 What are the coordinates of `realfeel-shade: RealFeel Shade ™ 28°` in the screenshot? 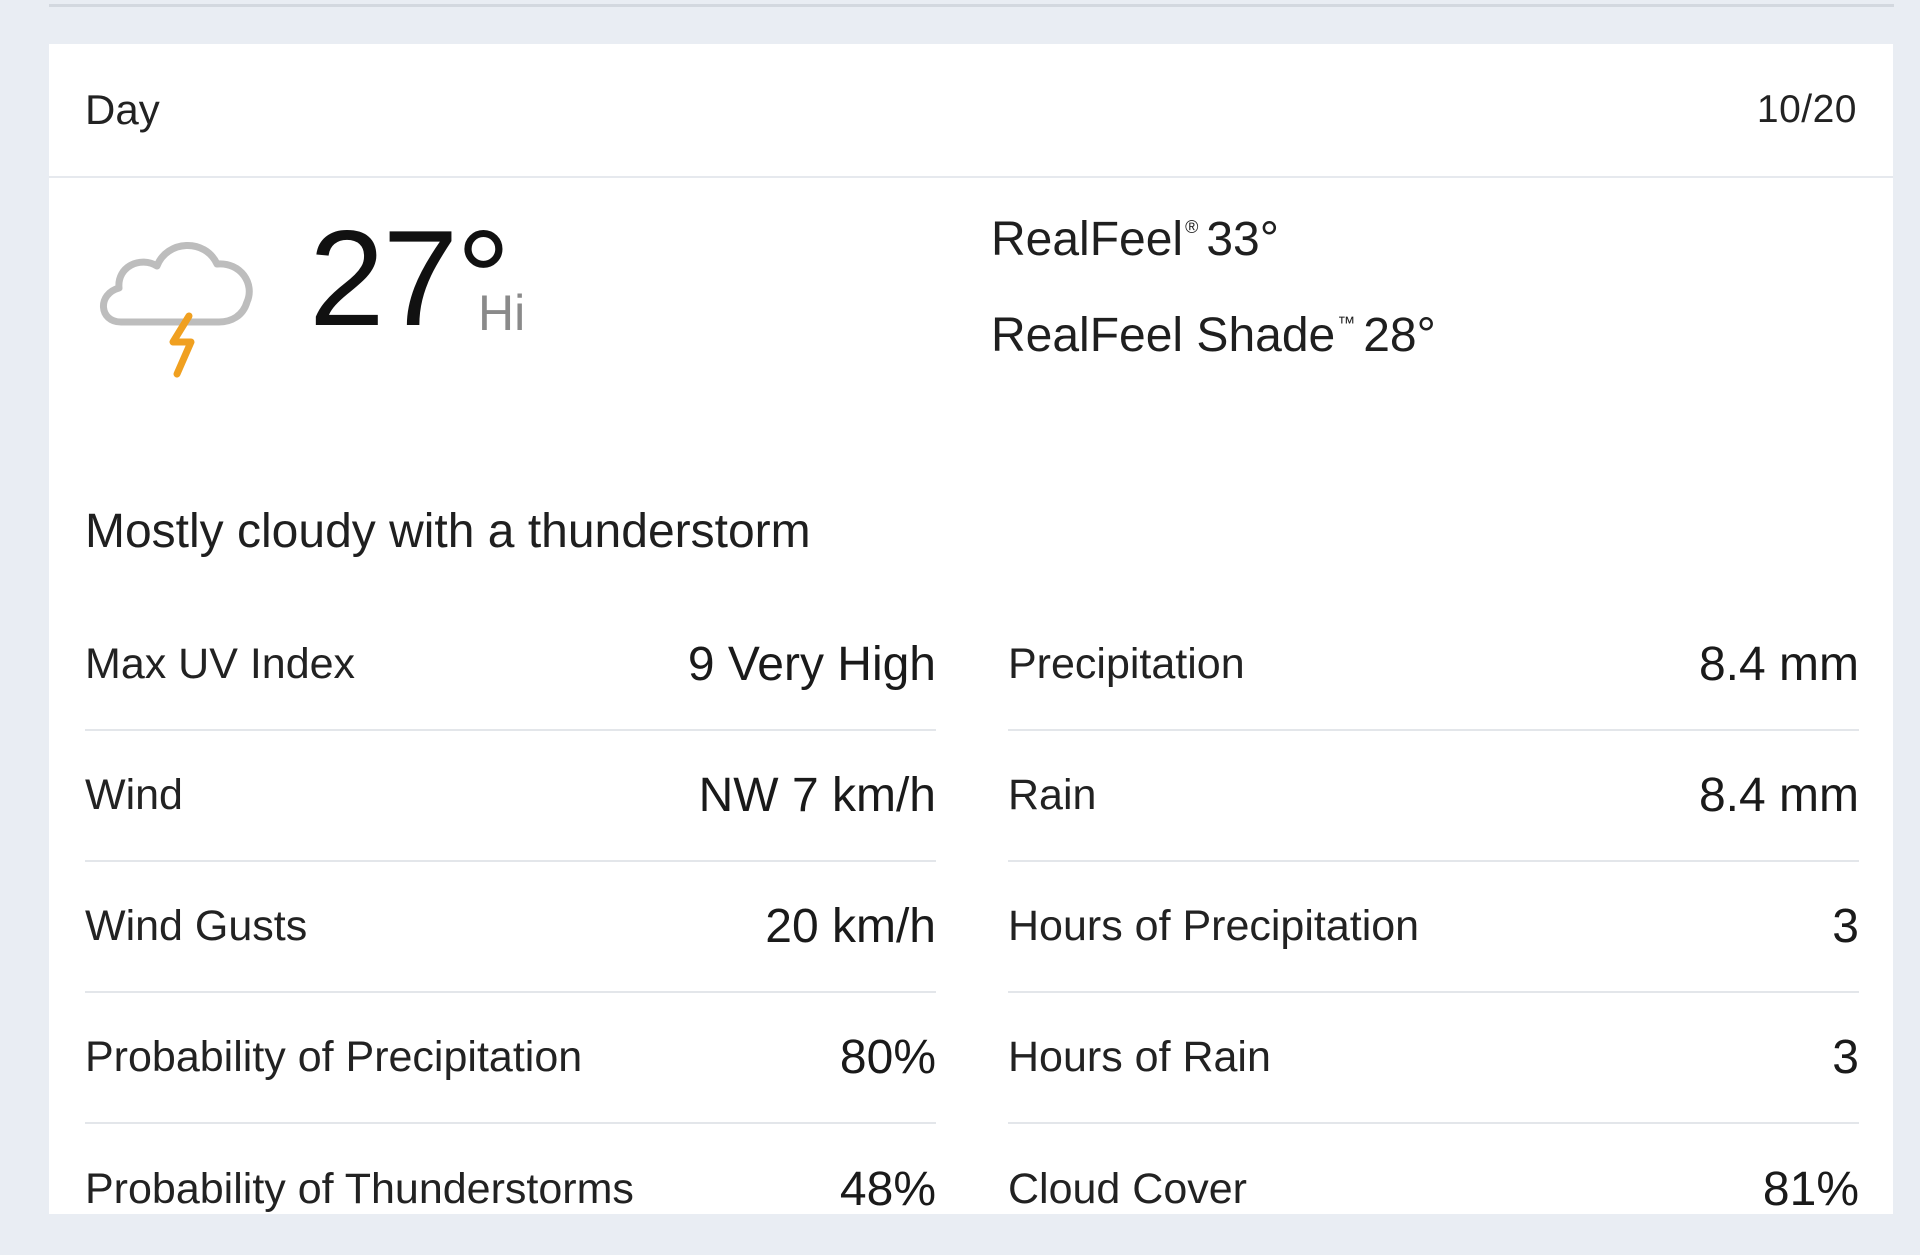 It's located at (1213, 336).